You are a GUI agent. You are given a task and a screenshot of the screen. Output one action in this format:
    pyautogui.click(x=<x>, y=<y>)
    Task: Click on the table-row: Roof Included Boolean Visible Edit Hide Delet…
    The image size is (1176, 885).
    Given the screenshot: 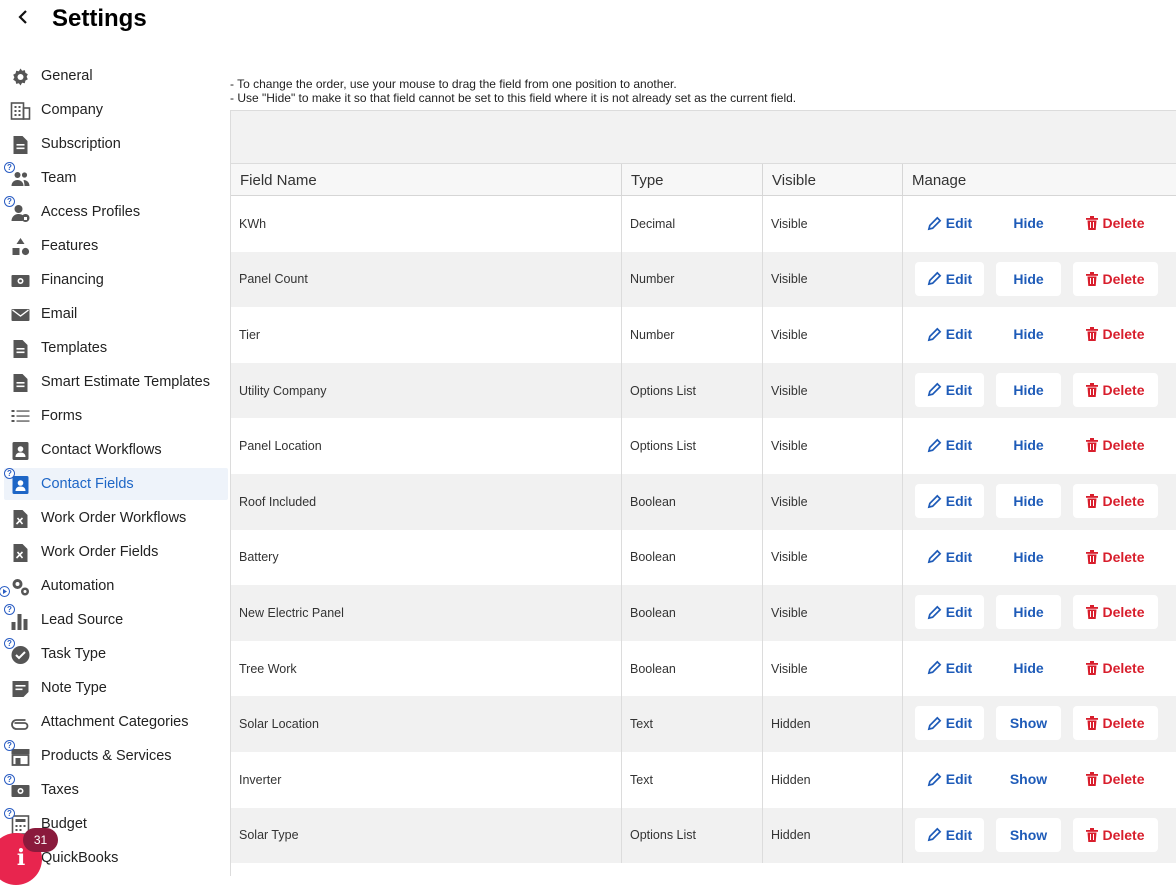 What is the action you would take?
    pyautogui.click(x=703, y=502)
    